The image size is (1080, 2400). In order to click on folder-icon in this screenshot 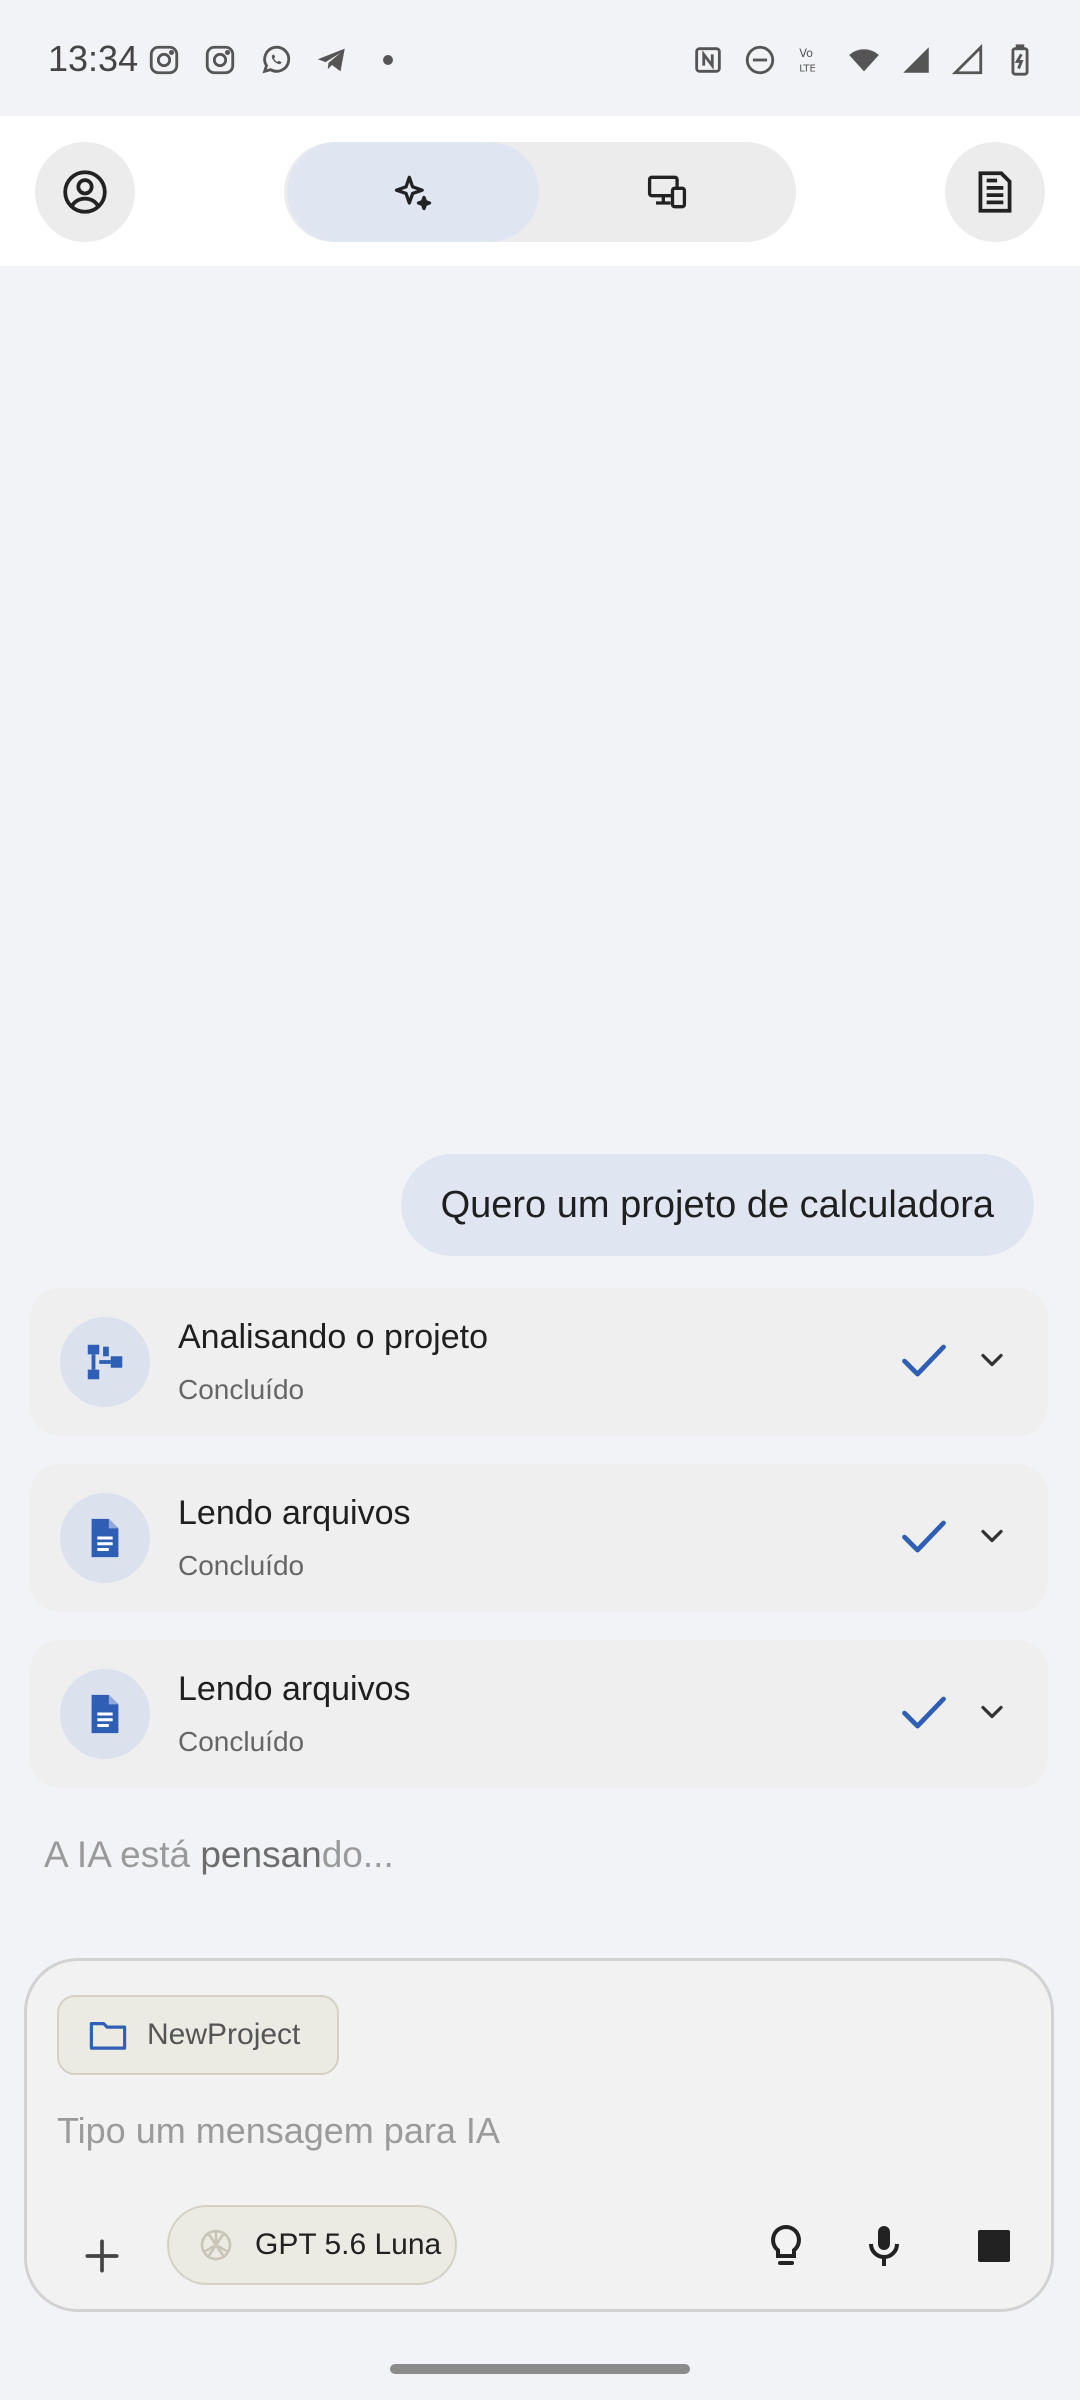, I will do `click(108, 2036)`.